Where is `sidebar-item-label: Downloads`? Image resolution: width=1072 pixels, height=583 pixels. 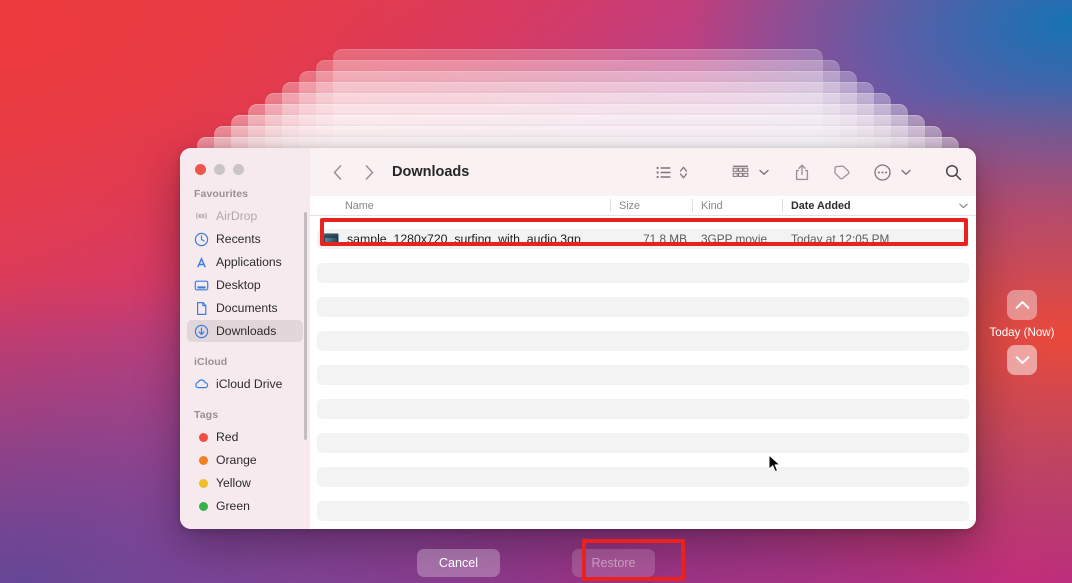
sidebar-item-label: Downloads is located at coordinates (246, 331).